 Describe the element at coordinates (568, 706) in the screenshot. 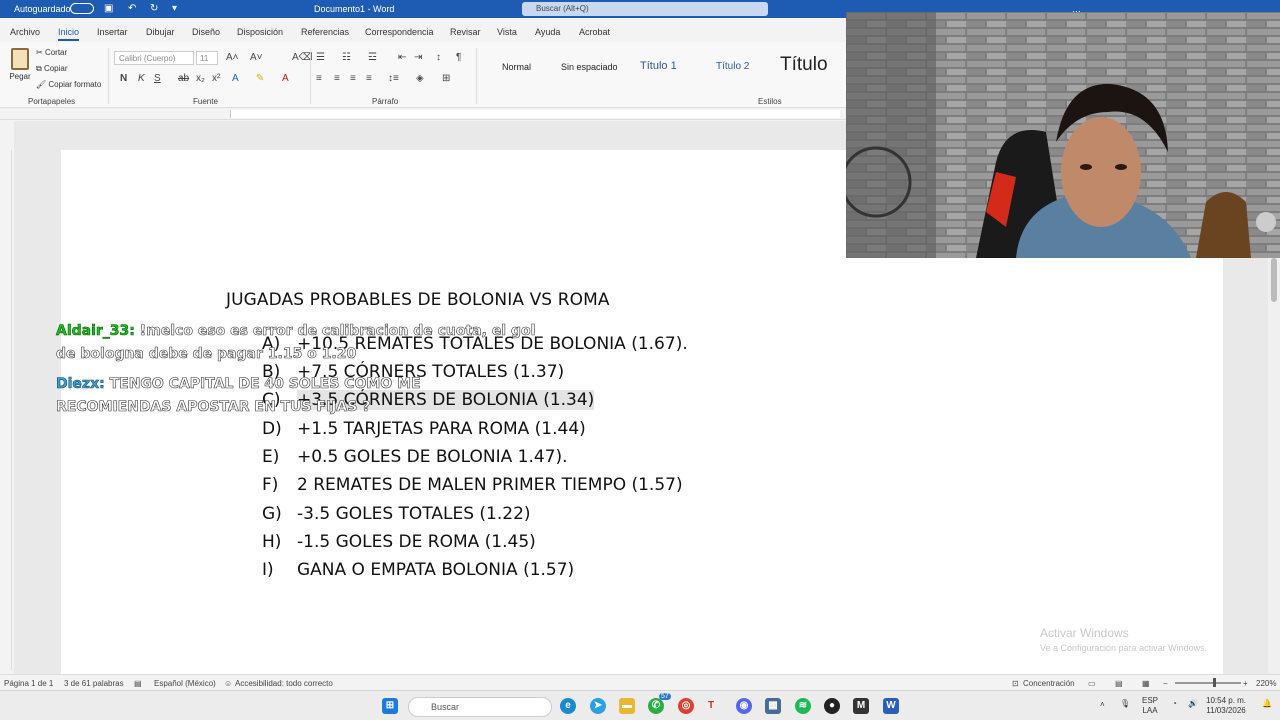

I see `edge-icon: e` at that location.